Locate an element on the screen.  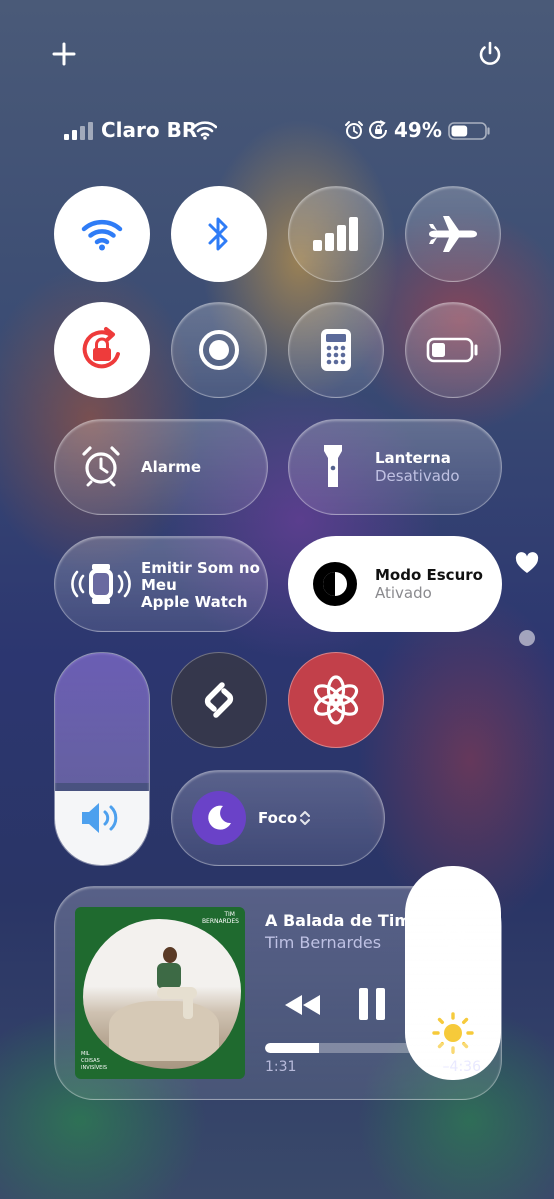
airplay-audio-icon is located at coordinates (454, 935).